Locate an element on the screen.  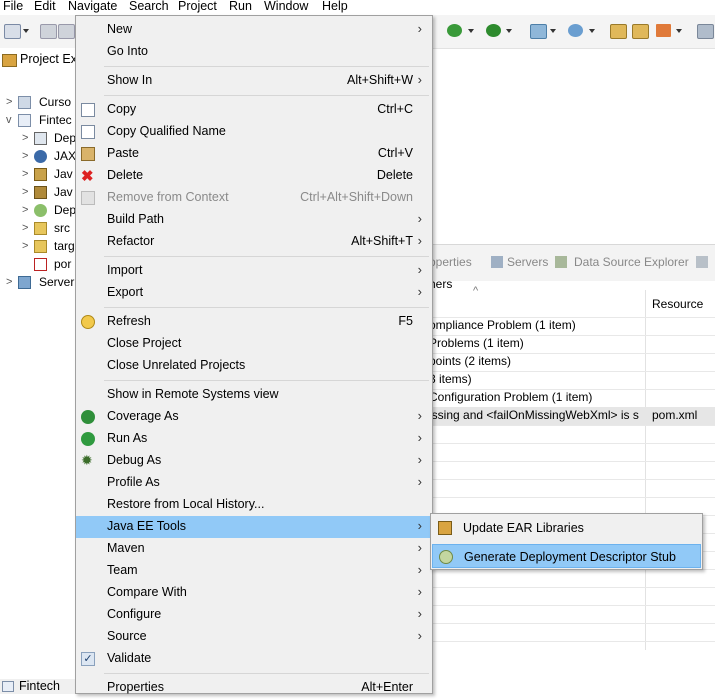
menu-item-team: Team › is located at coordinates (254, 571).